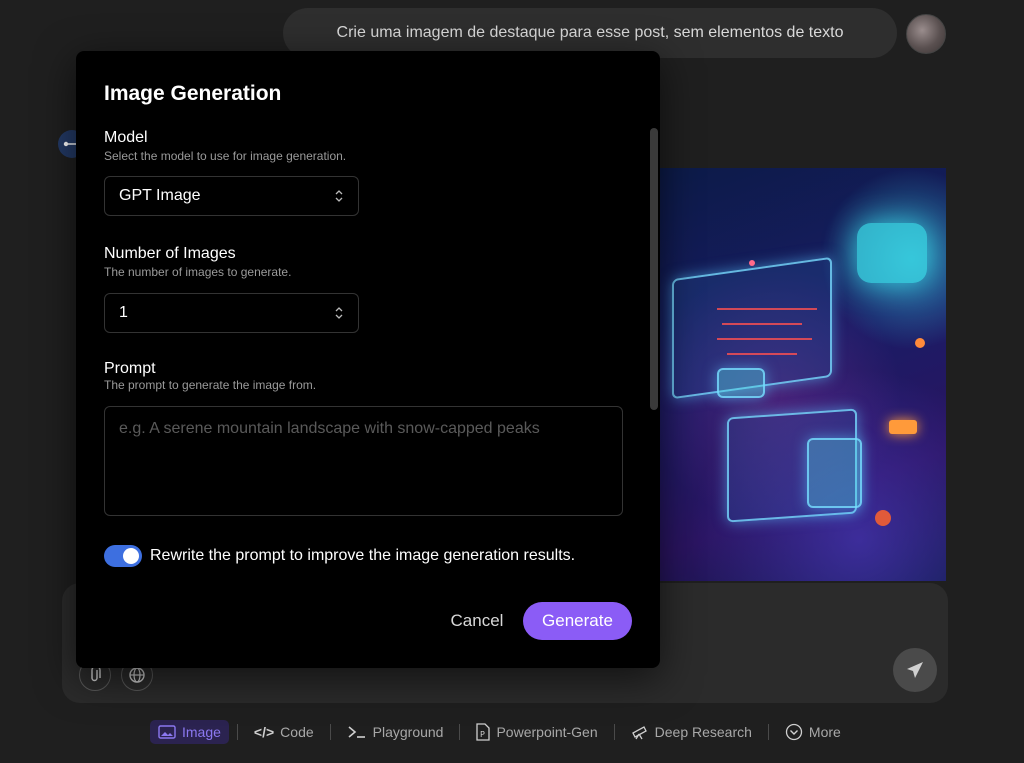 The width and height of the screenshot is (1024, 763). What do you see at coordinates (167, 732) in the screenshot?
I see `image-icon` at bounding box center [167, 732].